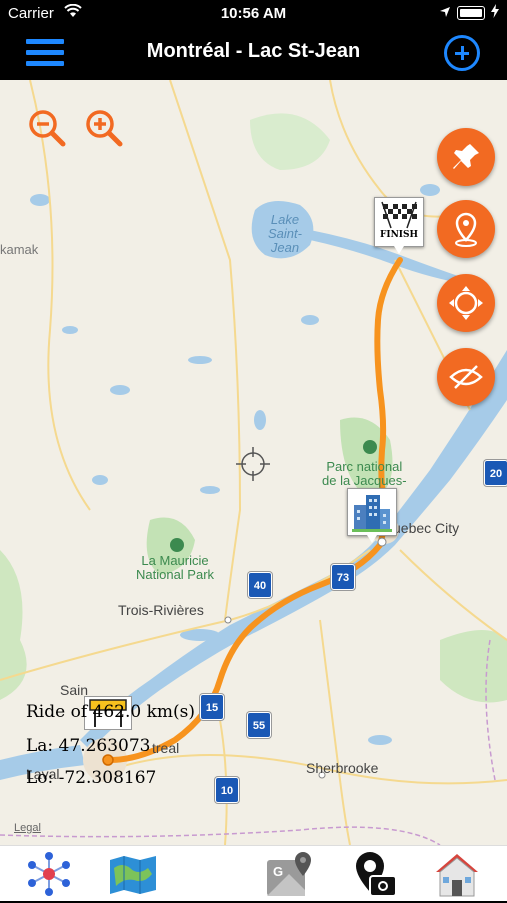 The height and width of the screenshot is (903, 507). What do you see at coordinates (342, 768) in the screenshot?
I see `map-label-sherbrooke: Sherbrooke` at bounding box center [342, 768].